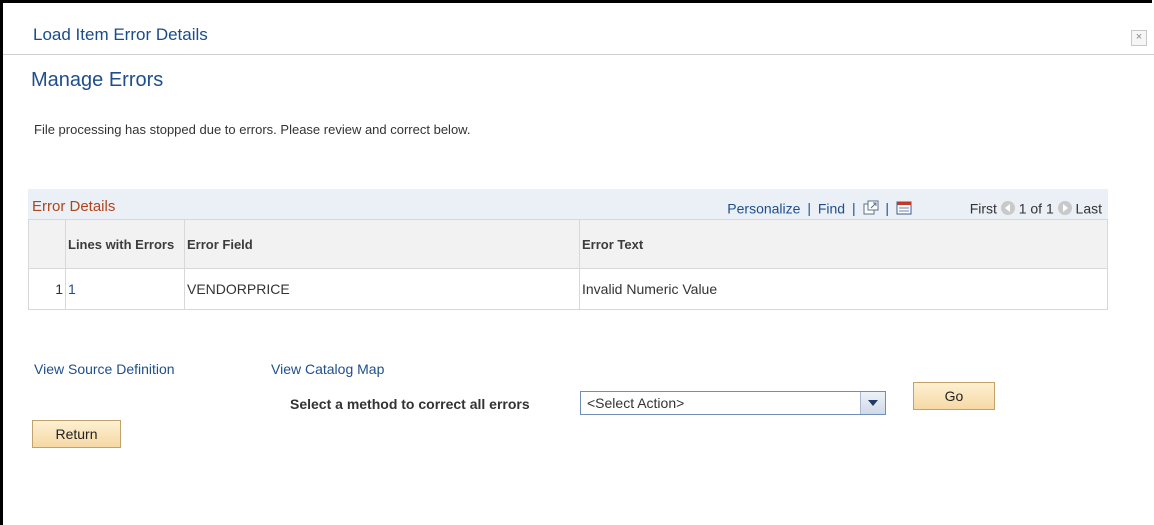 This screenshot has width=1154, height=525. Describe the element at coordinates (382, 289) in the screenshot. I see `error-field-cell: VENDORPRICE` at that location.